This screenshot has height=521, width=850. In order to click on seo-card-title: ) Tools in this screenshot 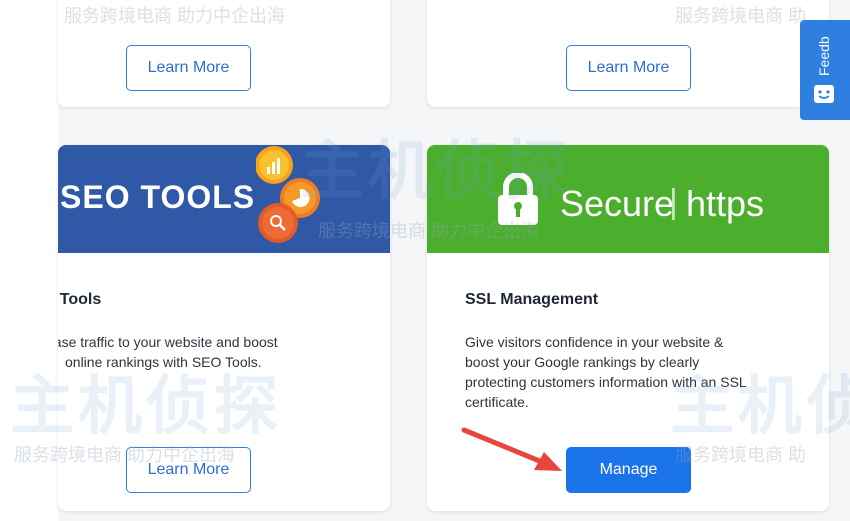, I will do `click(80, 299)`.